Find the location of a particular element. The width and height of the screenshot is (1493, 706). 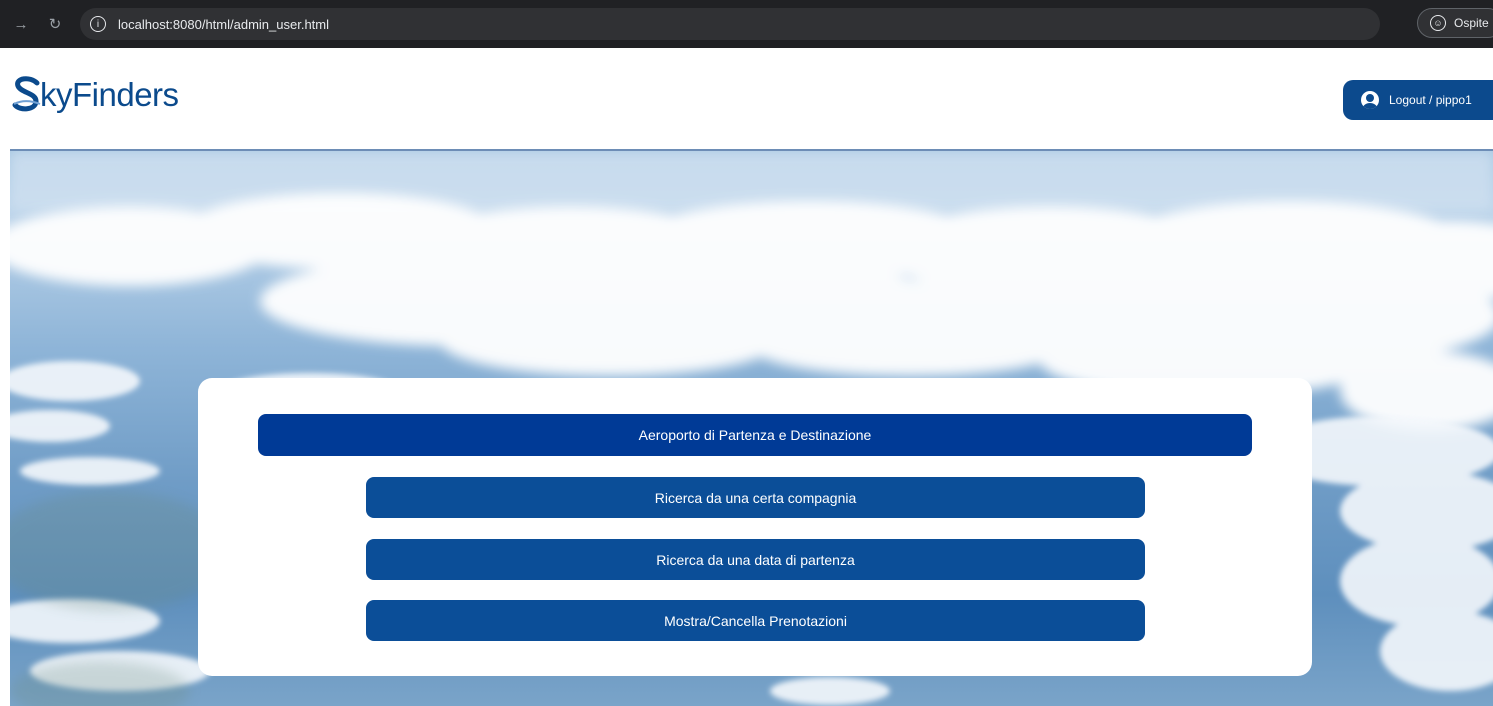

search-by-company-label: Ricerca da una certa compagnia is located at coordinates (755, 497).